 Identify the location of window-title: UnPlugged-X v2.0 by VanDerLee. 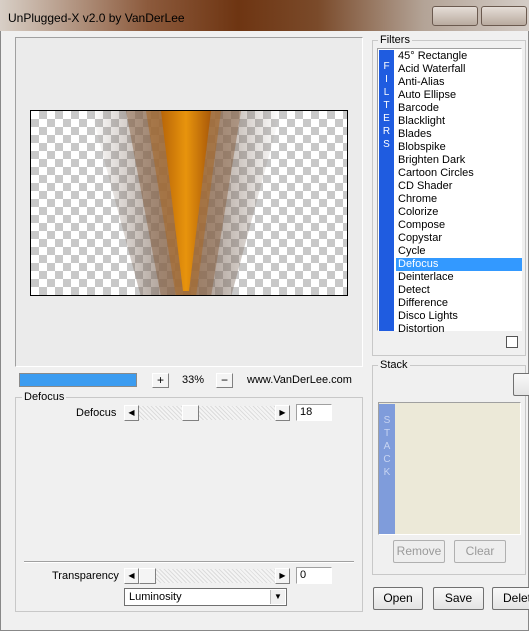
(96, 18).